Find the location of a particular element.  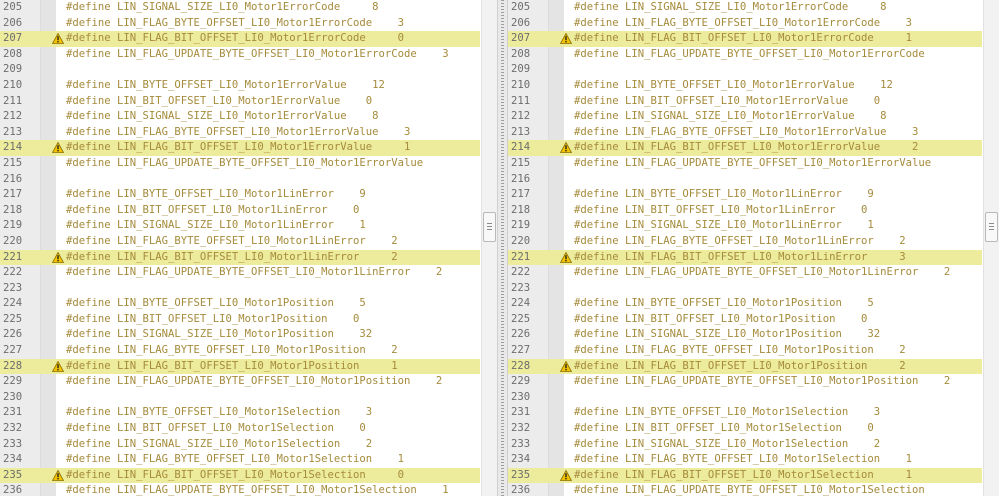

line-number: 227 is located at coordinates (521, 350).